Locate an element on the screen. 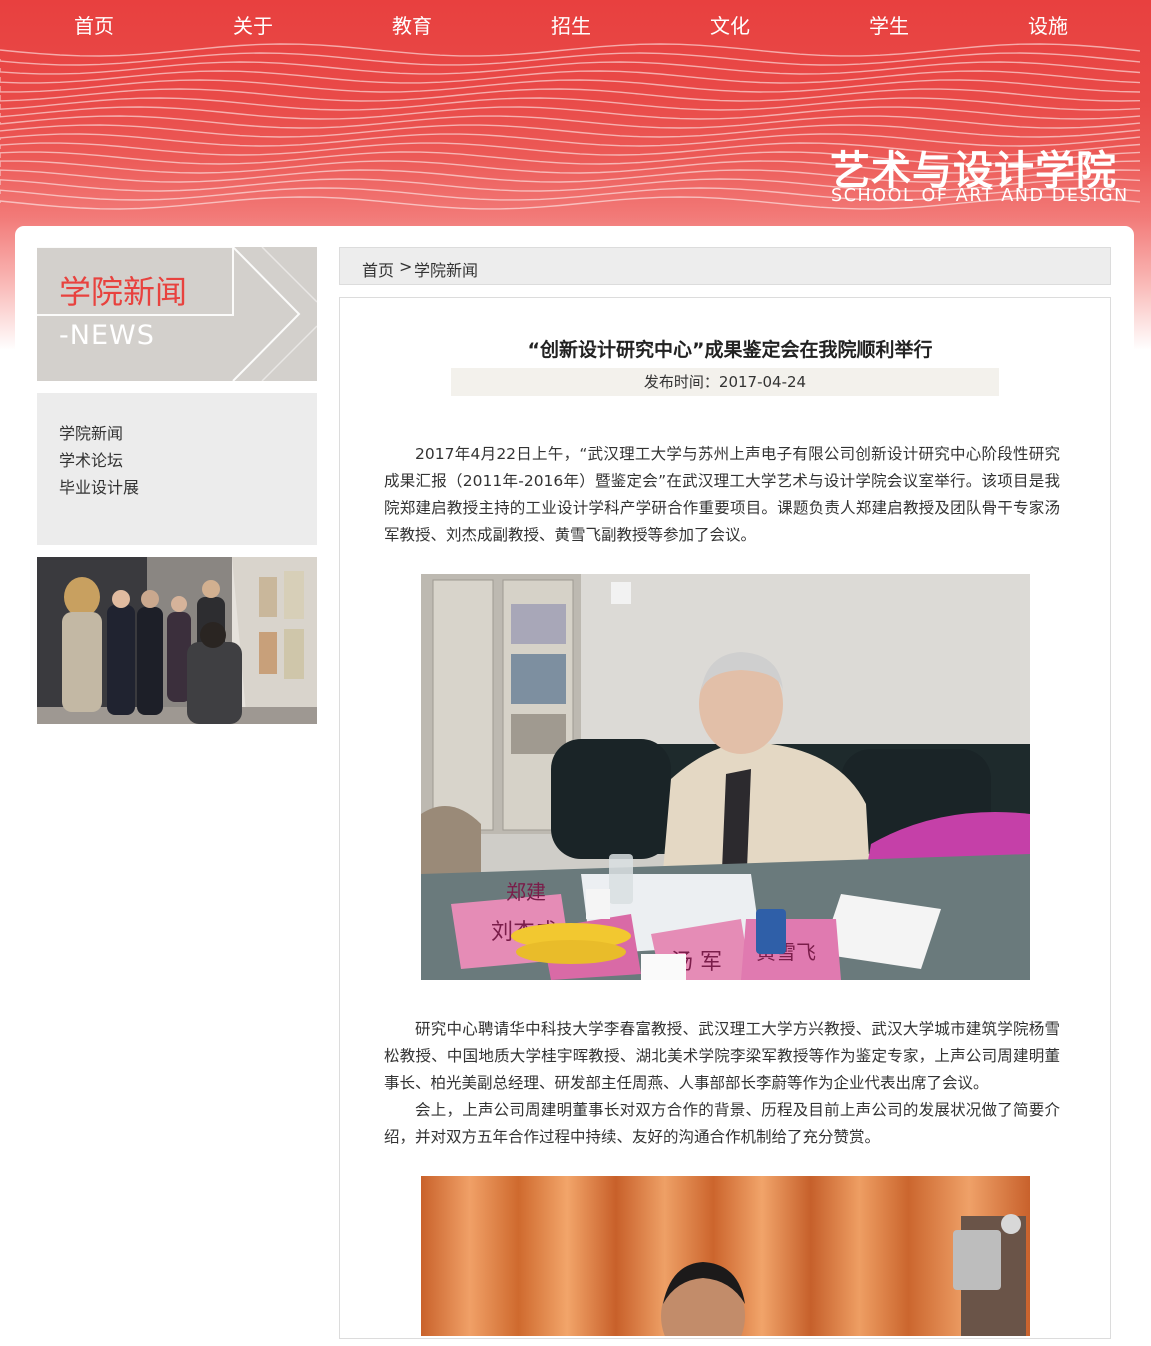 This screenshot has width=1151, height=1346. nav-culture: 文化 is located at coordinates (730, 24).